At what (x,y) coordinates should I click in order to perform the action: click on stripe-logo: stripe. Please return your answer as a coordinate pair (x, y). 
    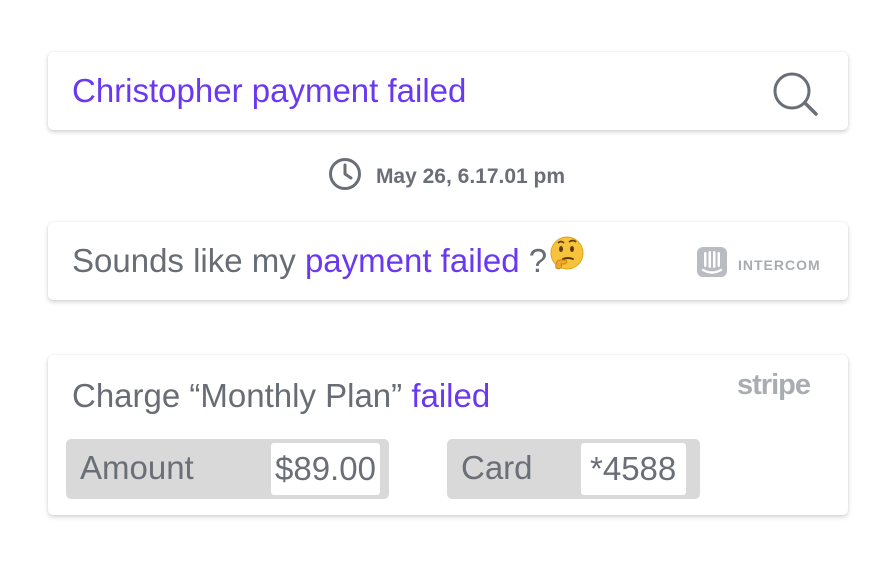
    Looking at the image, I should click on (774, 385).